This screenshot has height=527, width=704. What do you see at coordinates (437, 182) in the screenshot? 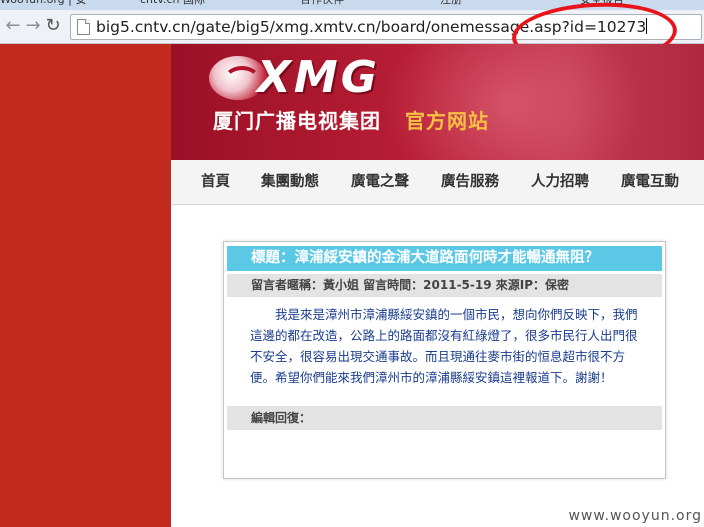
I see `main-nav: 首頁 集團動態 廣電之聲 廣告服務 人力招聘 廣電互動` at bounding box center [437, 182].